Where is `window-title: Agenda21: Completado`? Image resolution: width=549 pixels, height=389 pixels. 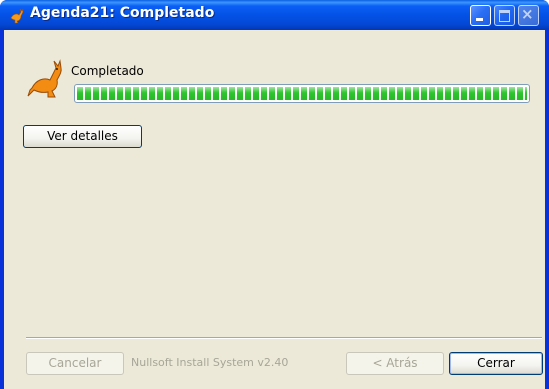 window-title: Agenda21: Completado is located at coordinates (122, 13).